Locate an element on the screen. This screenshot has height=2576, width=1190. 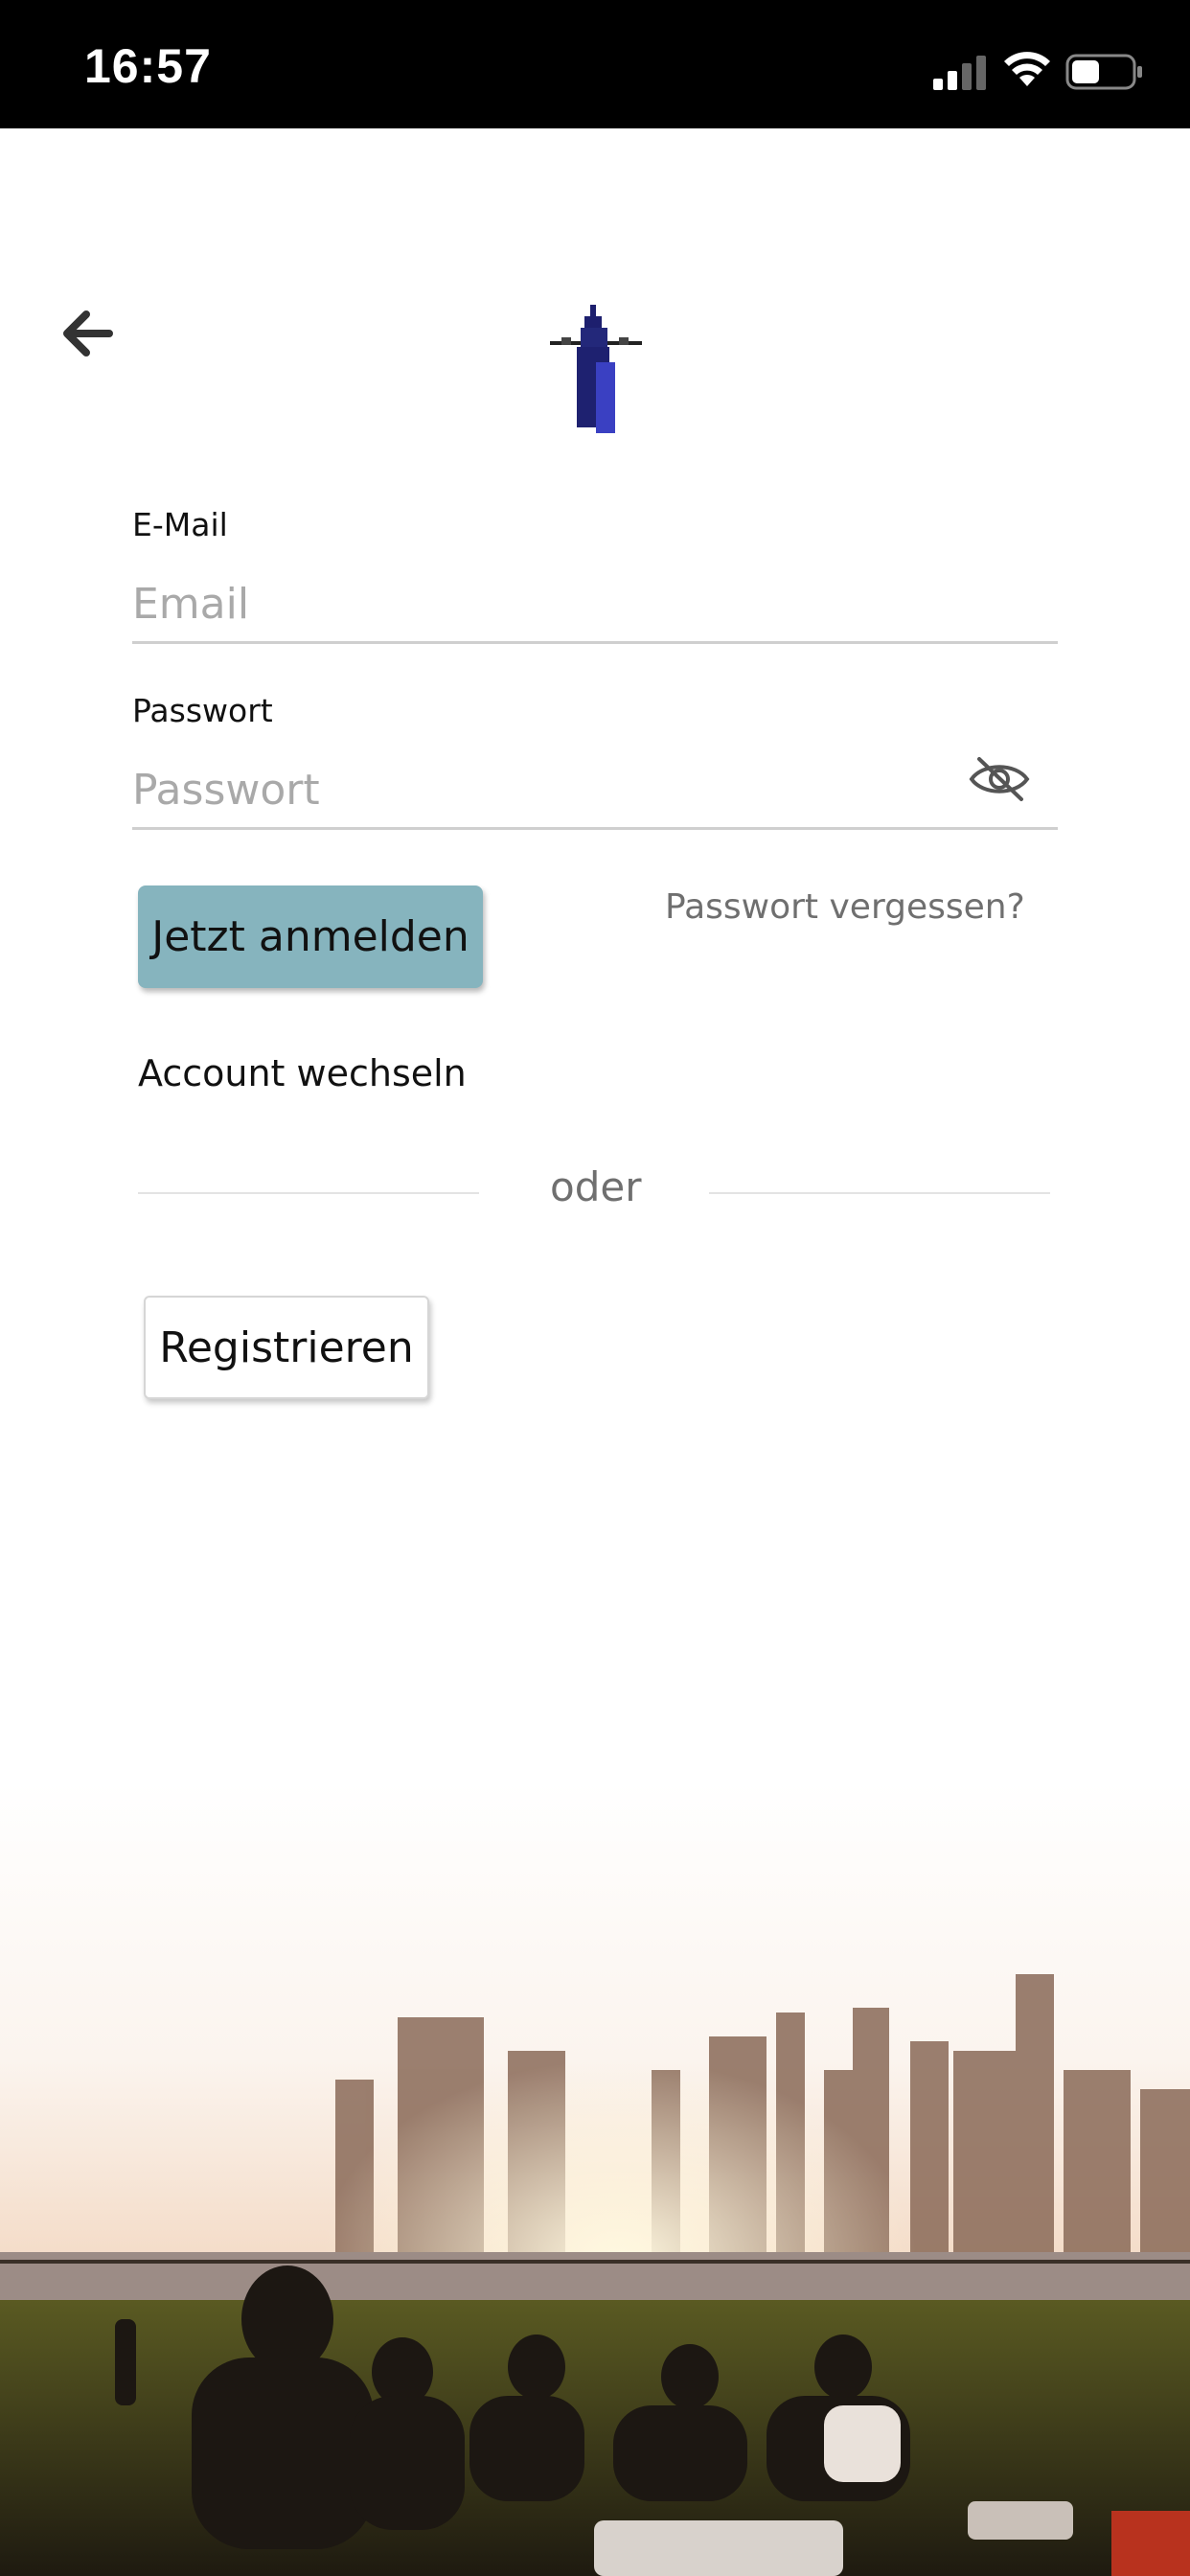
switch-account-link: Account wechseln is located at coordinates (303, 1073).